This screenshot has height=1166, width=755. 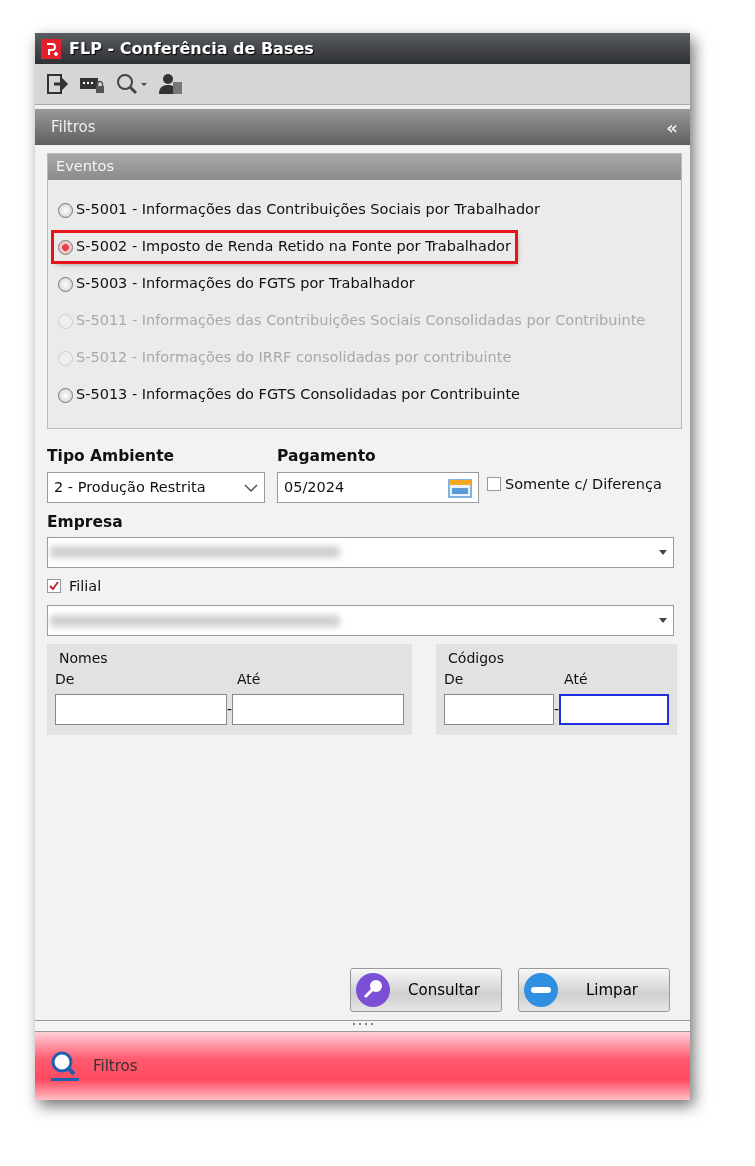 What do you see at coordinates (541, 990) in the screenshot?
I see `minus-icon` at bounding box center [541, 990].